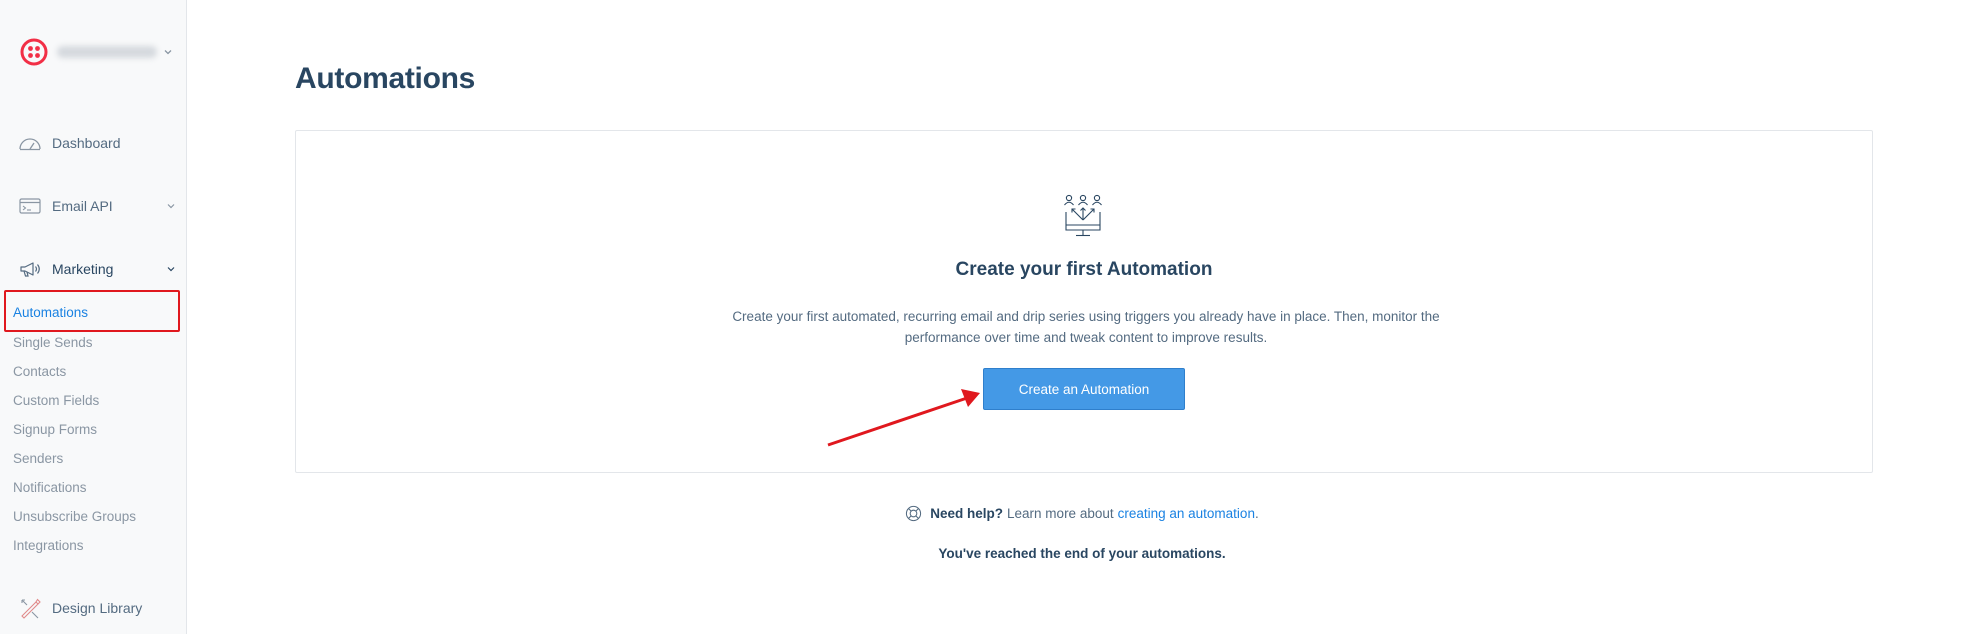 The width and height of the screenshot is (1978, 634). What do you see at coordinates (30, 143) in the screenshot?
I see `speedometer-icon` at bounding box center [30, 143].